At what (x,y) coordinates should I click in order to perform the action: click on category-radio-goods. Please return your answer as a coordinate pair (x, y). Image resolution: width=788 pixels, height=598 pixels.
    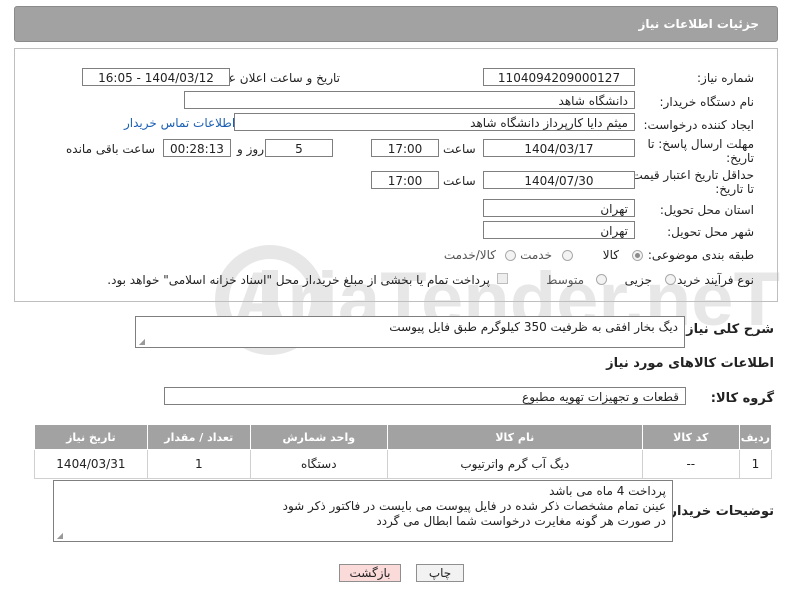
    Looking at the image, I should click on (637, 255).